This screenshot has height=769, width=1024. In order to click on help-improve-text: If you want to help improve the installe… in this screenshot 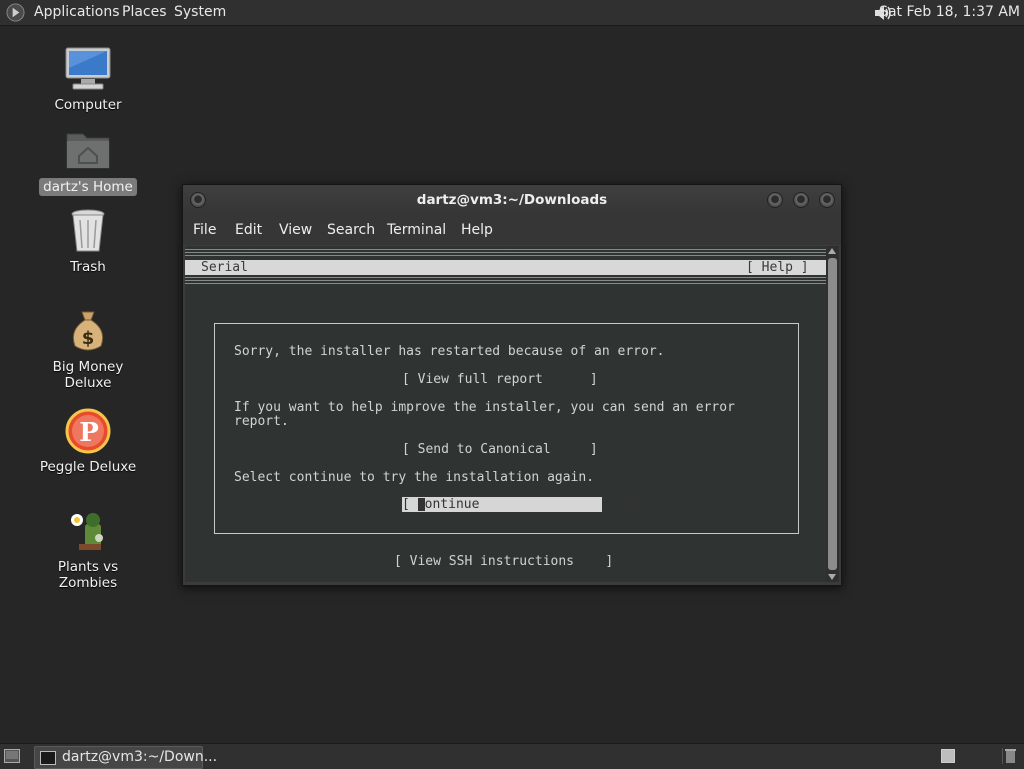, I will do `click(484, 407)`.